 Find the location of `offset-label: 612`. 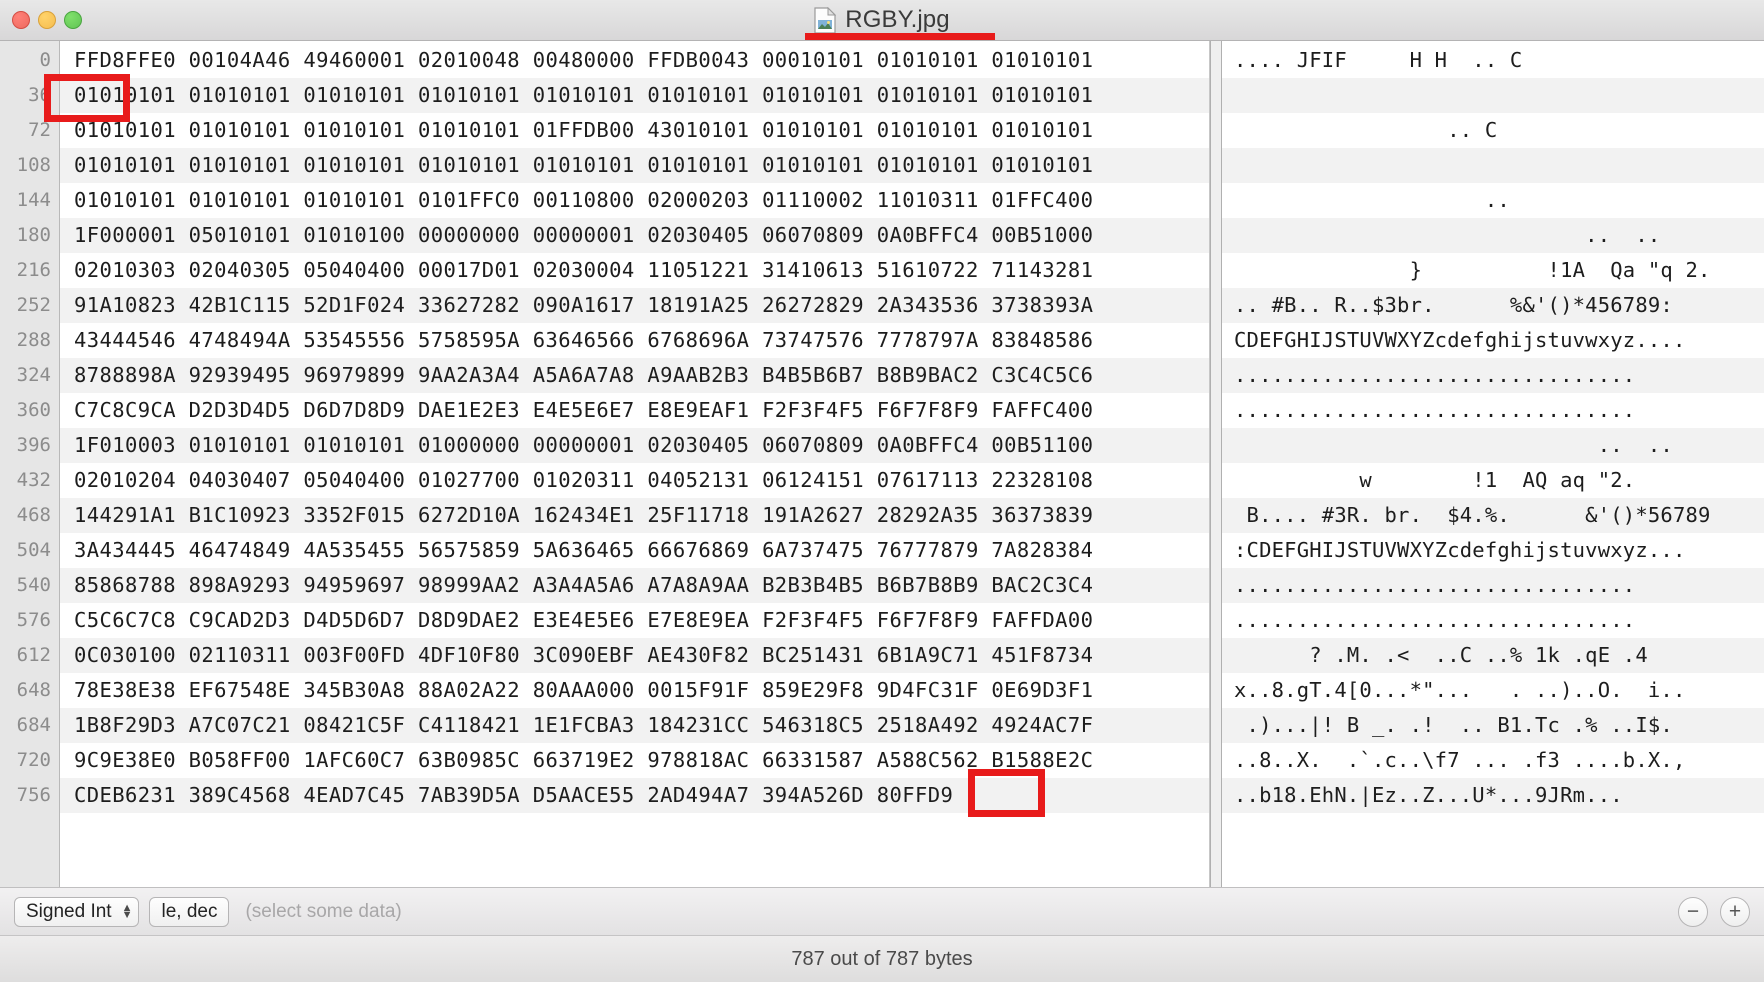

offset-label: 612 is located at coordinates (33, 655).